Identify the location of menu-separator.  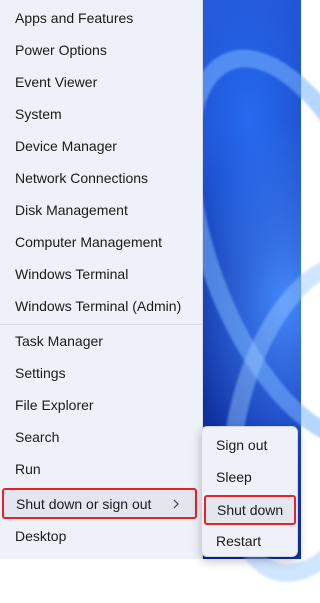
(101, 324).